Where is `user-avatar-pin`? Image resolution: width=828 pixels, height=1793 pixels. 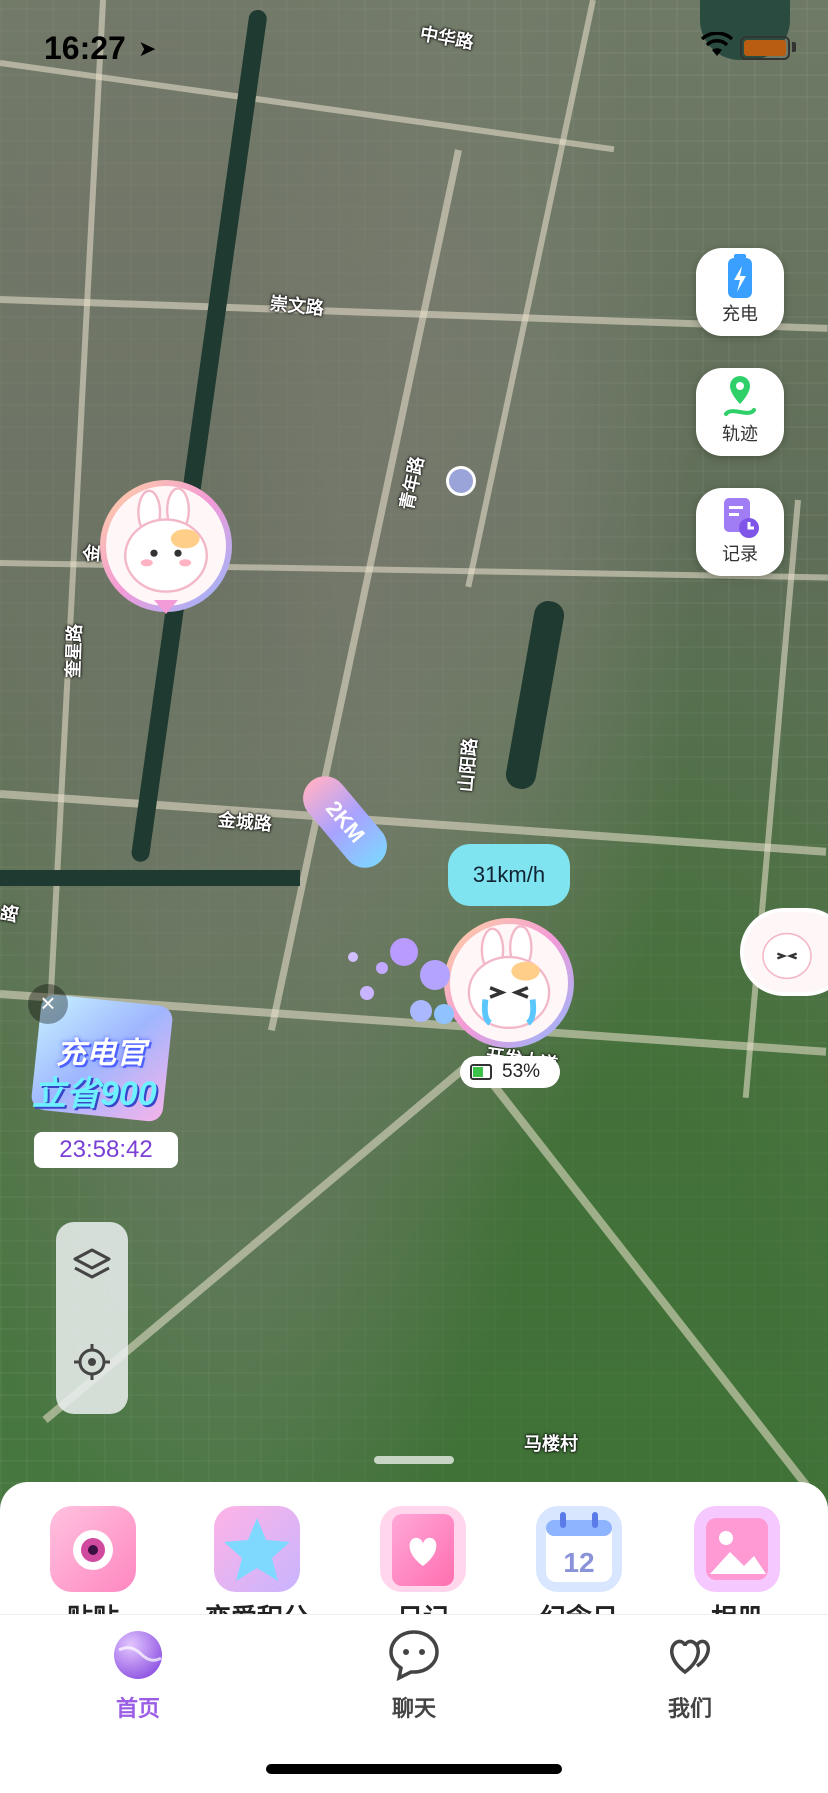 user-avatar-pin is located at coordinates (166, 546).